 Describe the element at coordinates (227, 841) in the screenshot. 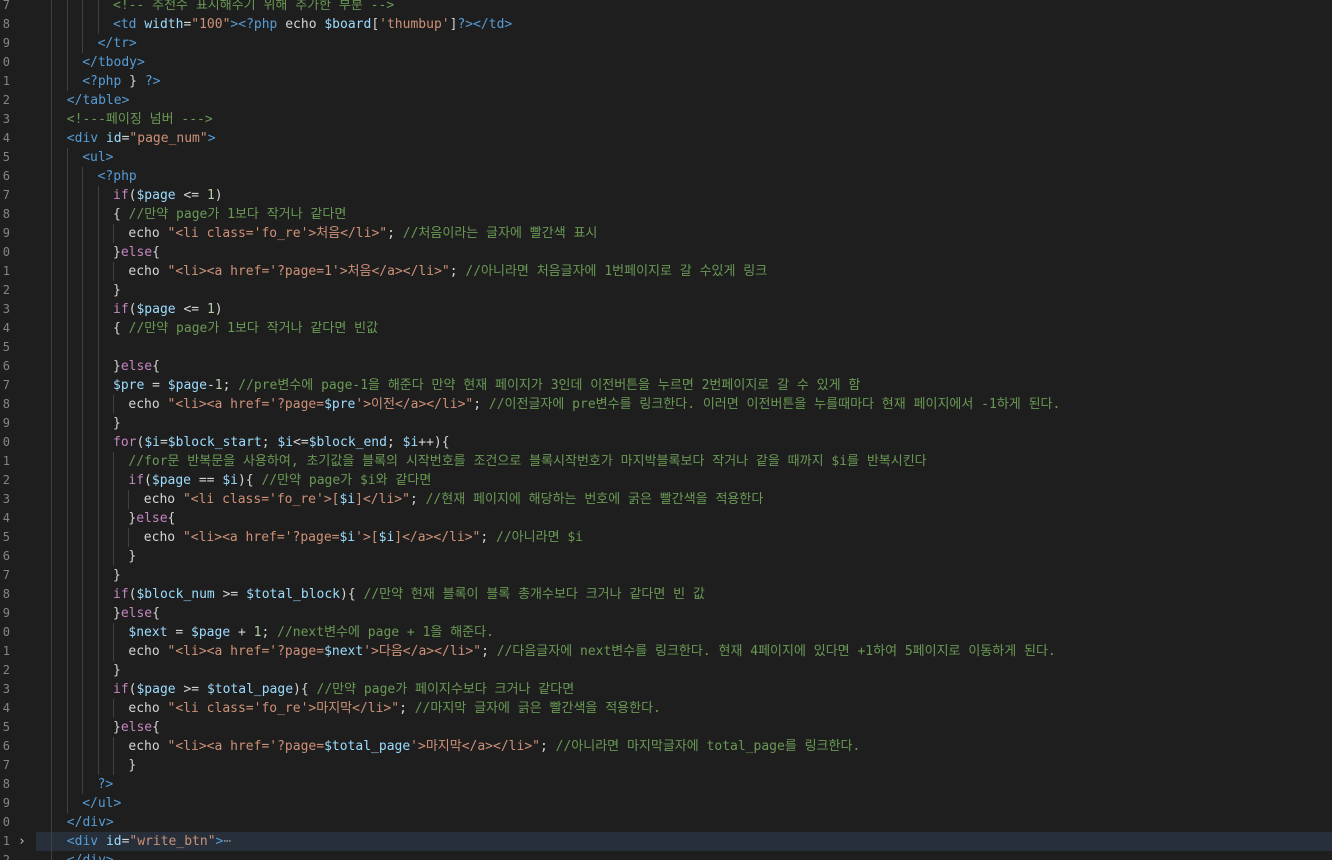

I see `token-ell: ⋯` at that location.